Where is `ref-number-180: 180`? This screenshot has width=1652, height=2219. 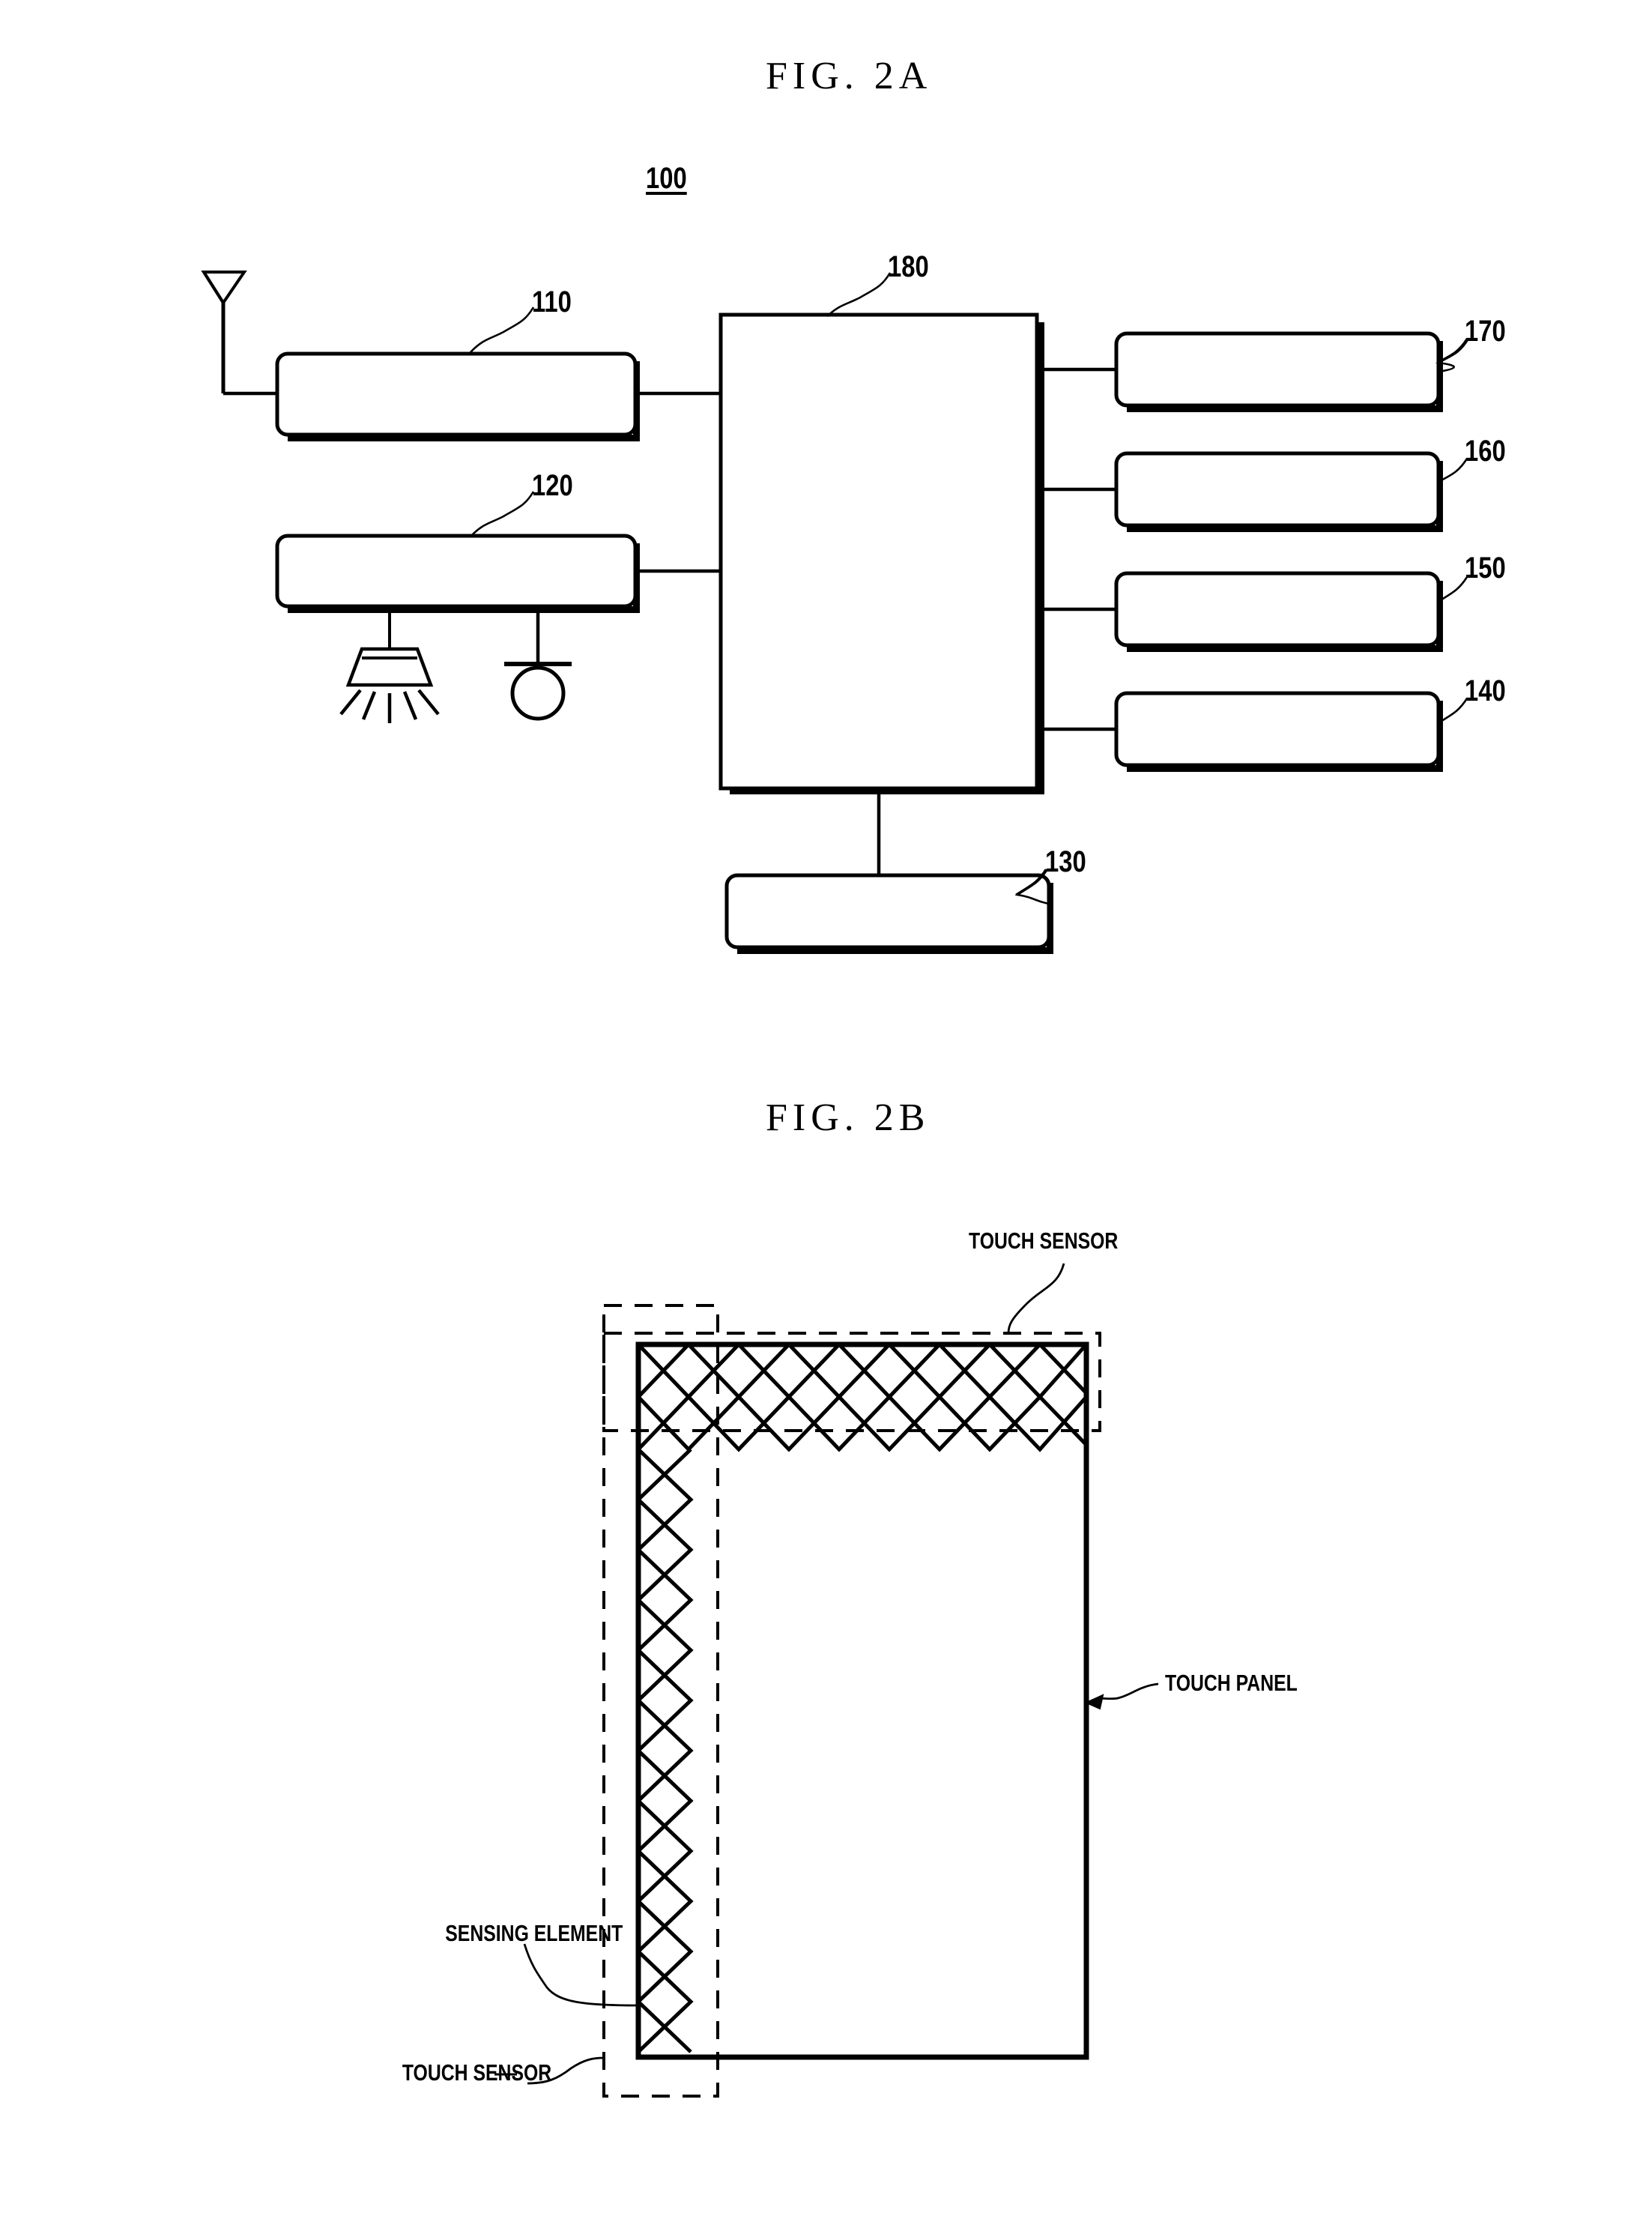
ref-number-180: 180 is located at coordinates (908, 266).